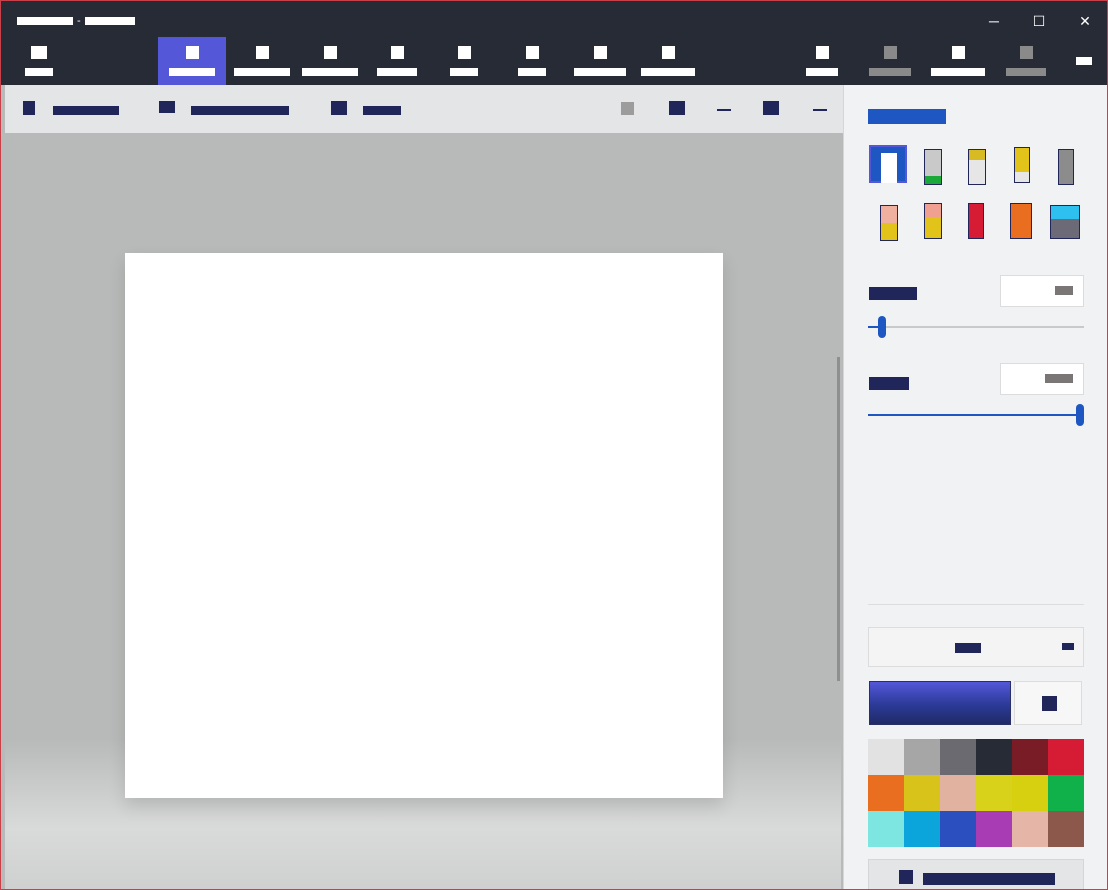 The height and width of the screenshot is (890, 1108). Describe the element at coordinates (771, 108) in the screenshot. I see `zoom-level-icon` at that location.